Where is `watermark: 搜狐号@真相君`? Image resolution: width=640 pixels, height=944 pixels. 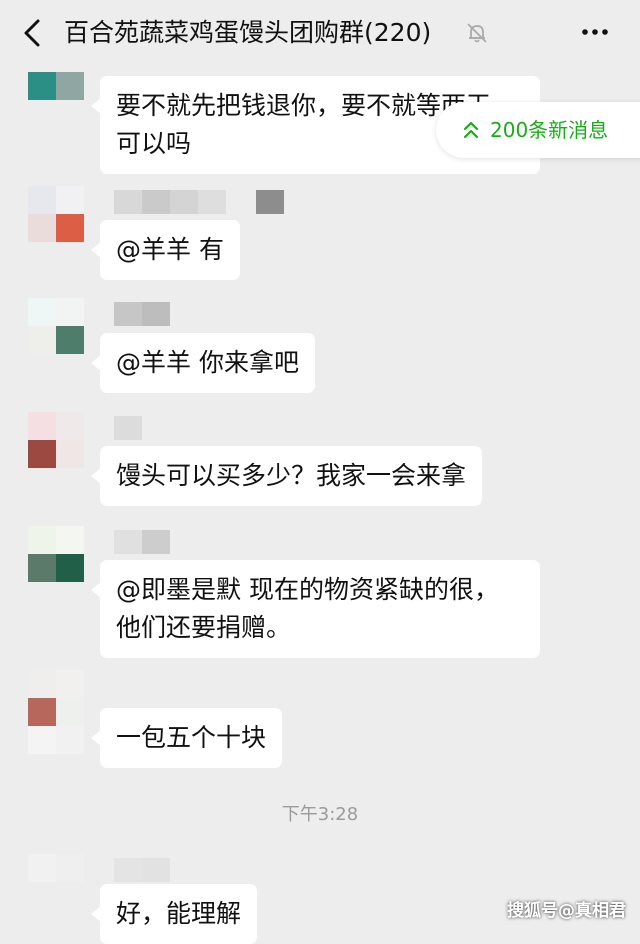 watermark: 搜狐号@真相君 is located at coordinates (566, 911).